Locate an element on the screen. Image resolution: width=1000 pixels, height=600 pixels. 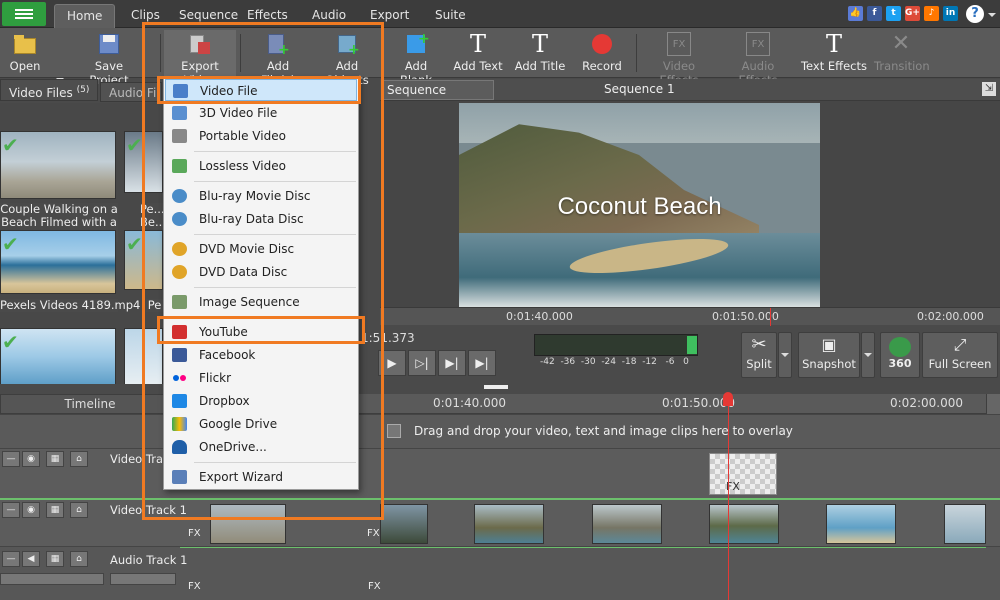
help-icon: ? is located at coordinates (975, 14).